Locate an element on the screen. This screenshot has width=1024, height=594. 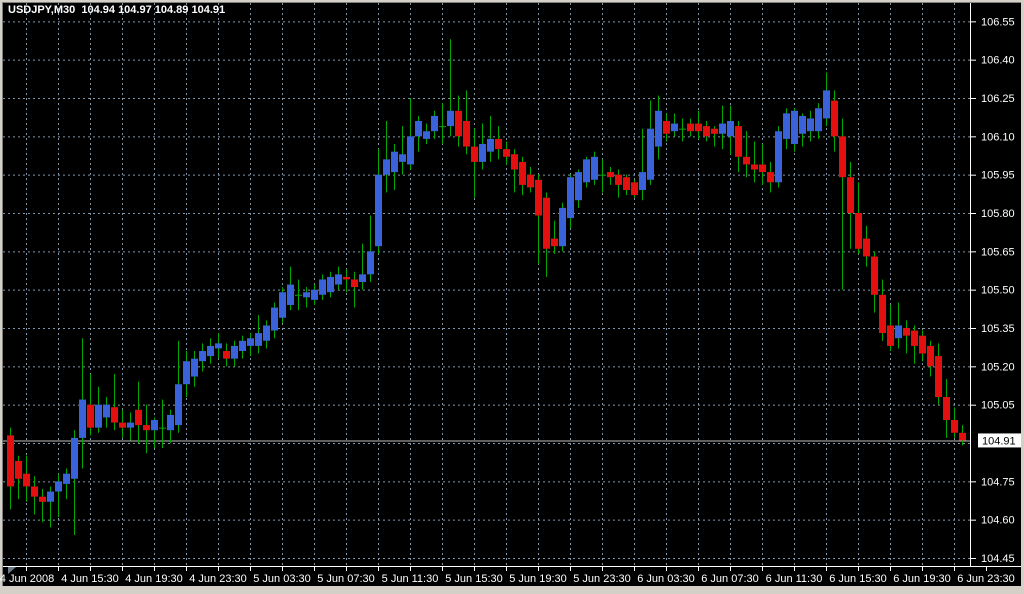
price-label: 105.65 is located at coordinates (998, 252).